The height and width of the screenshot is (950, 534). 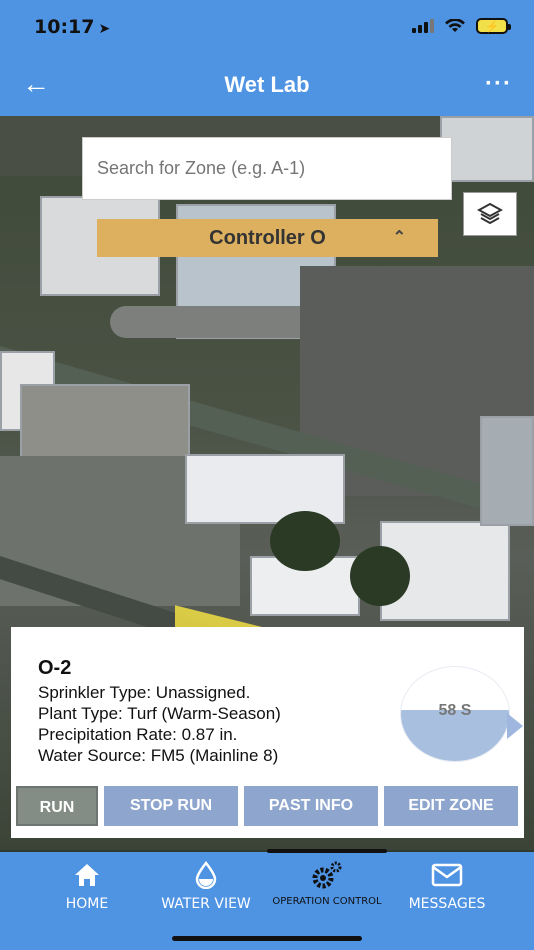 What do you see at coordinates (159, 713) in the screenshot?
I see `plant-type: Plant Type: Turf (Warm-Season)` at bounding box center [159, 713].